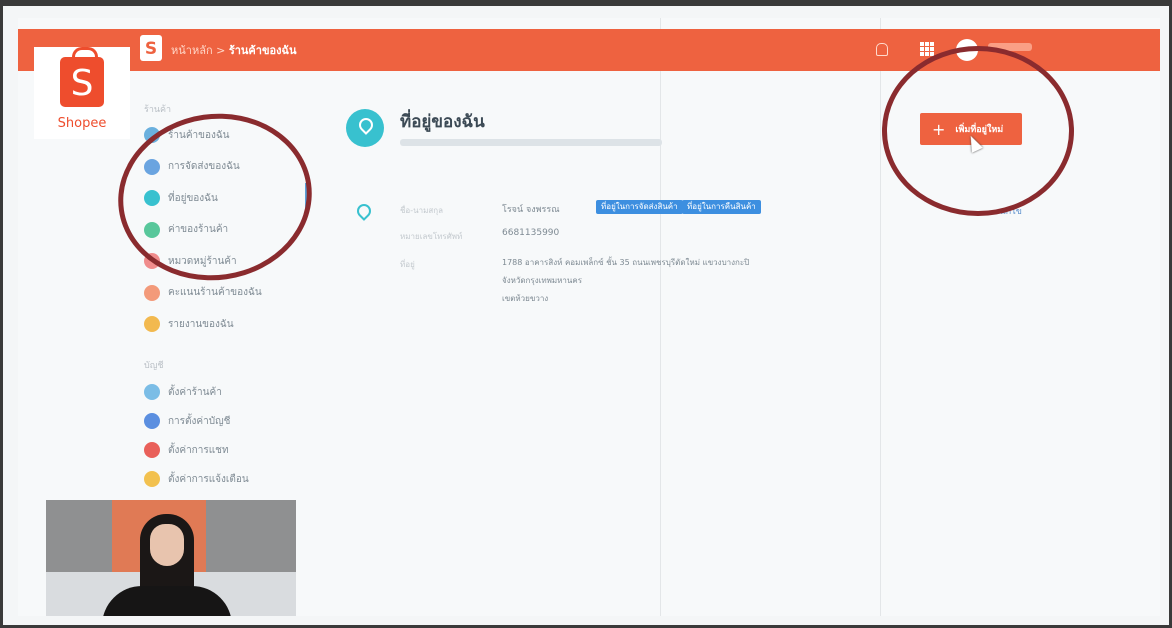  I want to click on webcam-overlay, so click(171, 558).